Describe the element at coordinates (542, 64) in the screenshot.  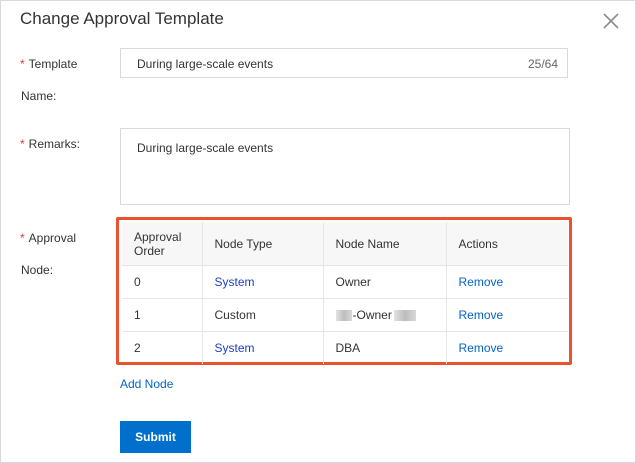
I see `character-counter: 25/64` at that location.